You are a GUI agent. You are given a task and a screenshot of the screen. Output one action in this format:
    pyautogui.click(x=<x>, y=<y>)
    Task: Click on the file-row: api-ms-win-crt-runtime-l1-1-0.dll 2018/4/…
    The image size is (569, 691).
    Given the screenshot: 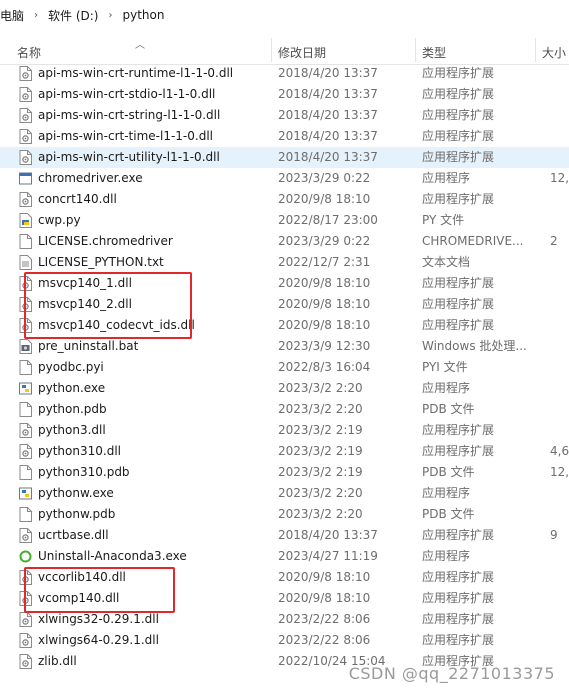 What is the action you would take?
    pyautogui.click(x=284, y=73)
    